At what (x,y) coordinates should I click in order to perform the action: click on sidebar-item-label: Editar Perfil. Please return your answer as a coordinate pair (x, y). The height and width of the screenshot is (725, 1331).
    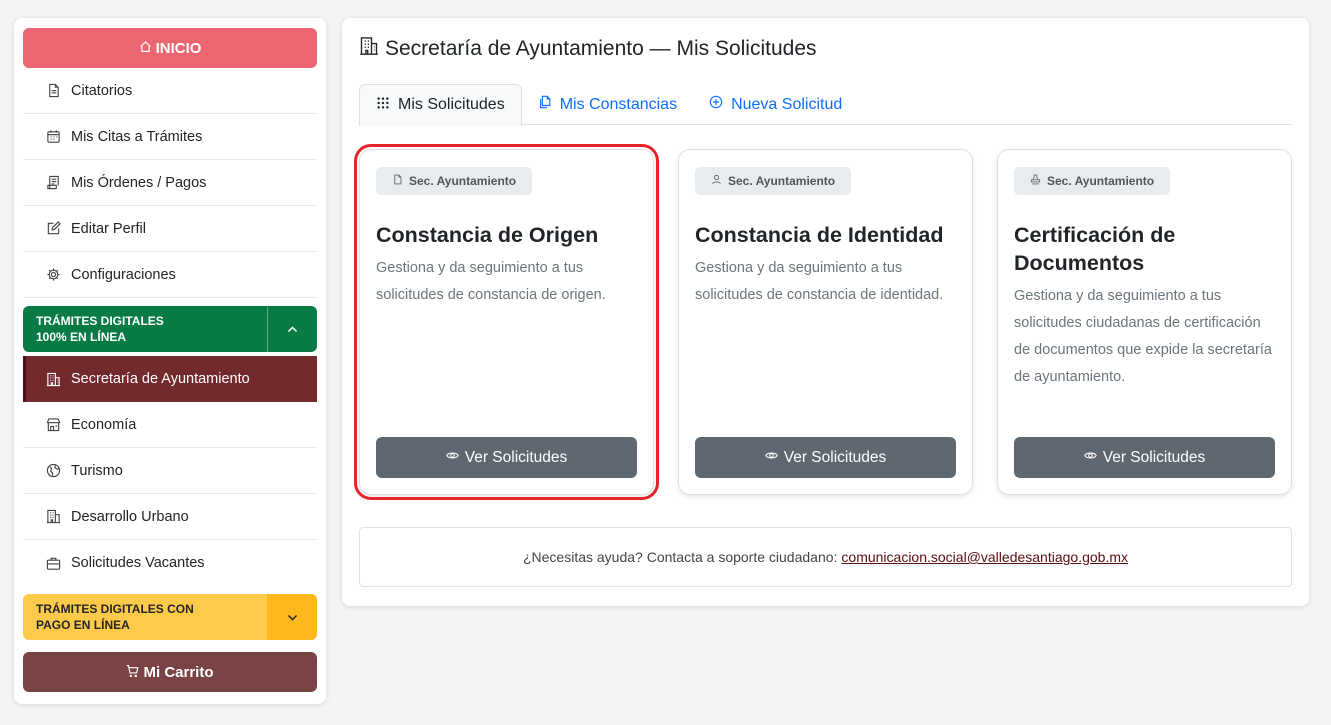
    Looking at the image, I should click on (108, 228).